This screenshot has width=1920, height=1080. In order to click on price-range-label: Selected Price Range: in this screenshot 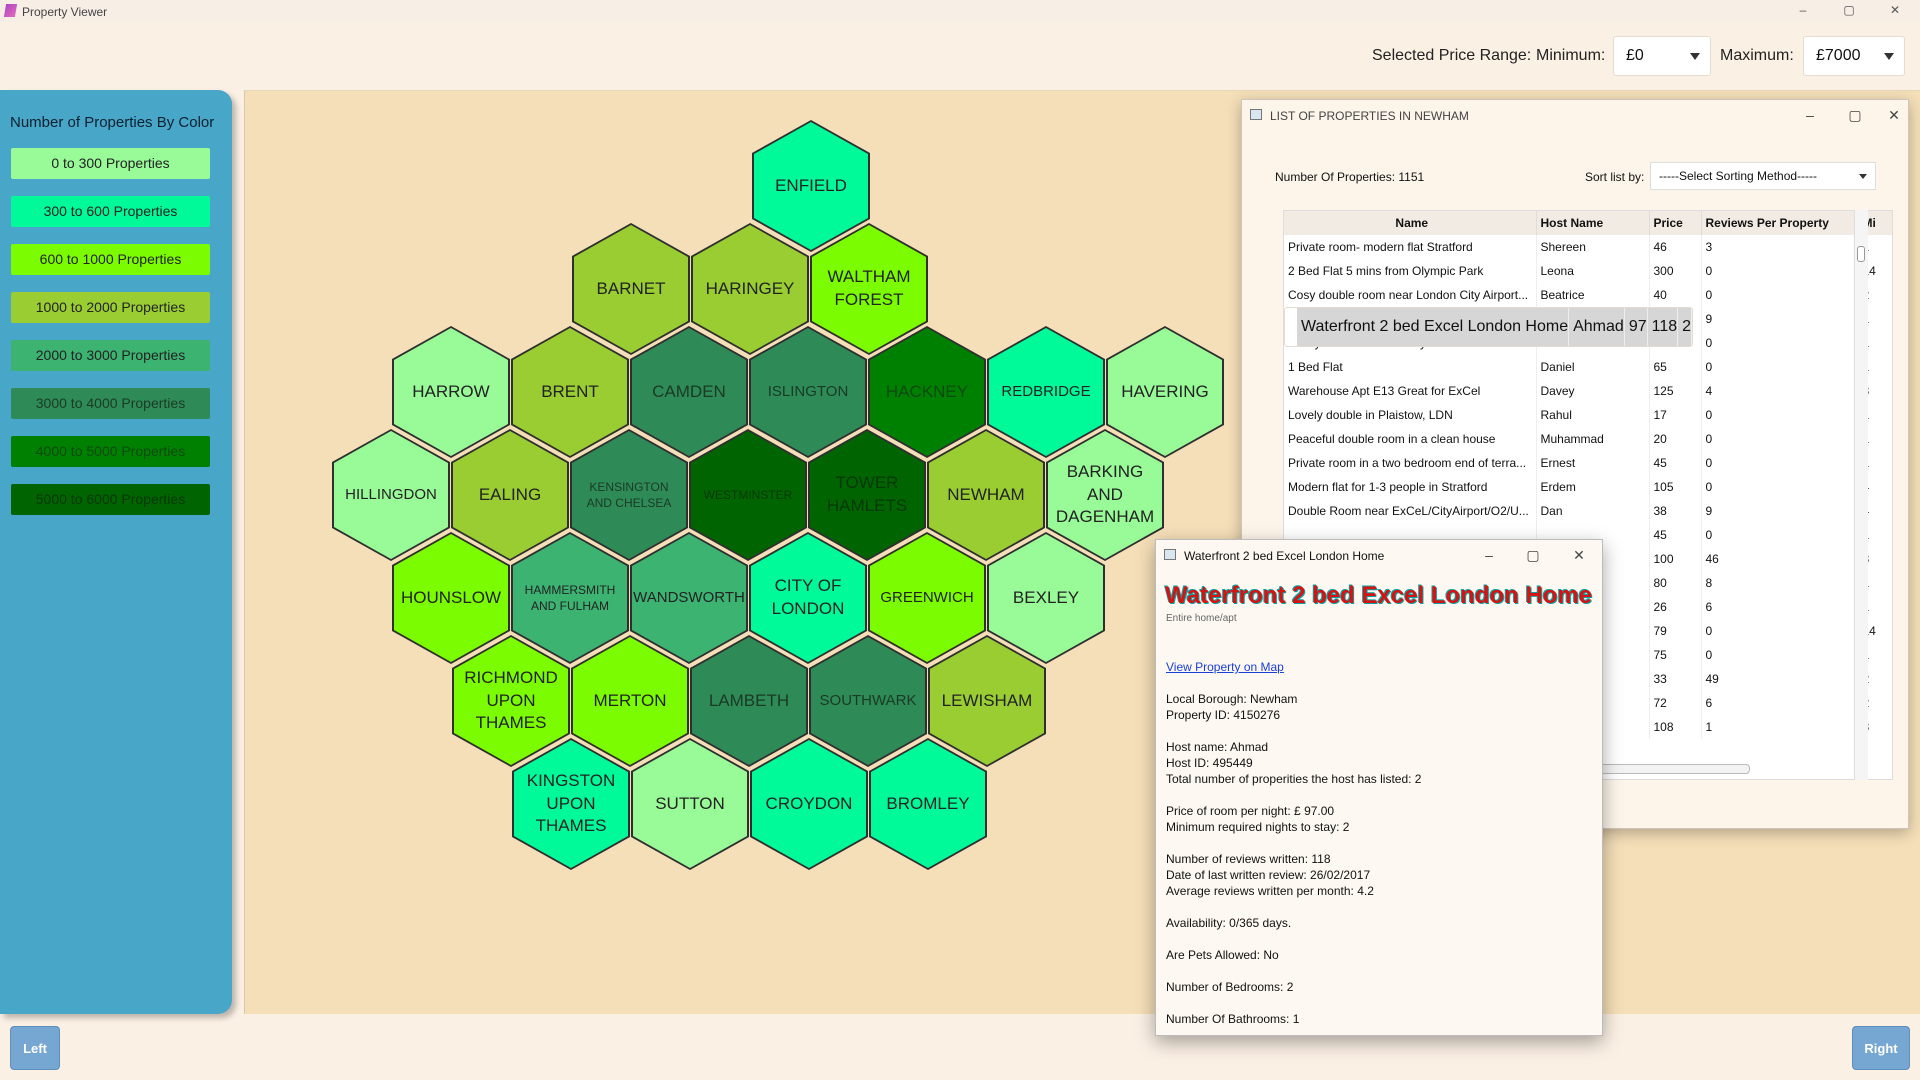, I will do `click(1452, 55)`.